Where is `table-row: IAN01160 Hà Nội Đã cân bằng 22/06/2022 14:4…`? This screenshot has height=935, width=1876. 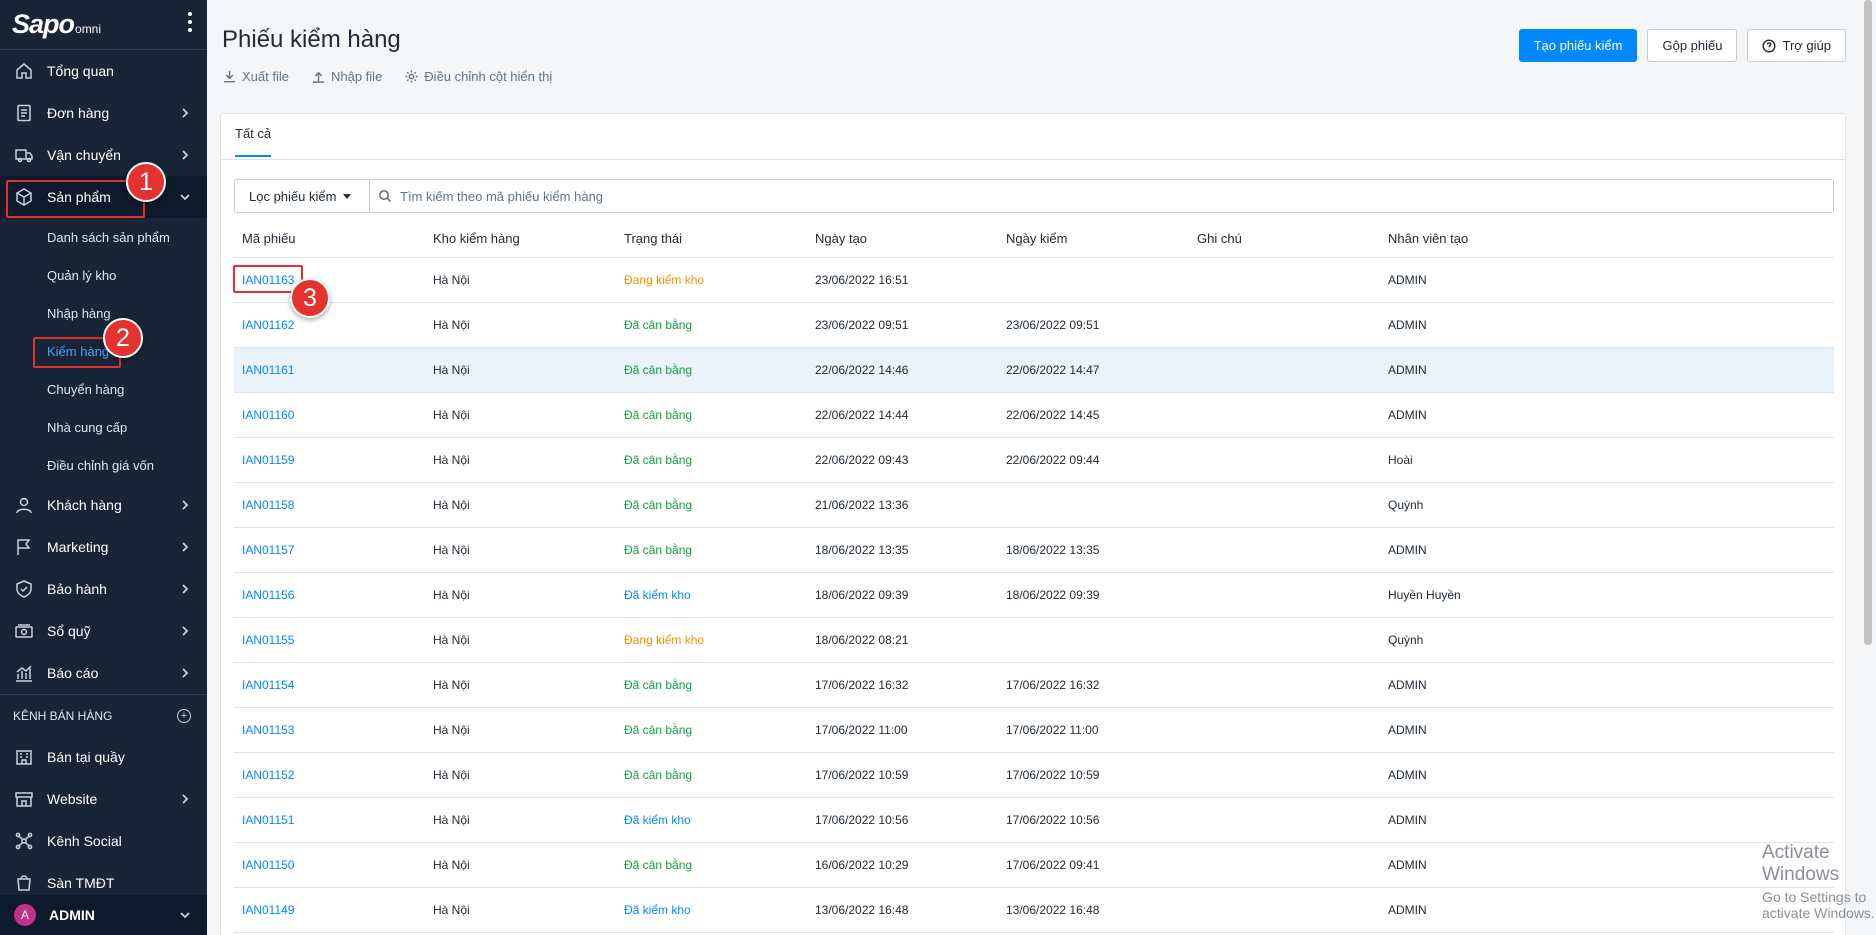 table-row: IAN01160 Hà Nội Đã cân bằng 22/06/2022 14:4… is located at coordinates (1034, 415).